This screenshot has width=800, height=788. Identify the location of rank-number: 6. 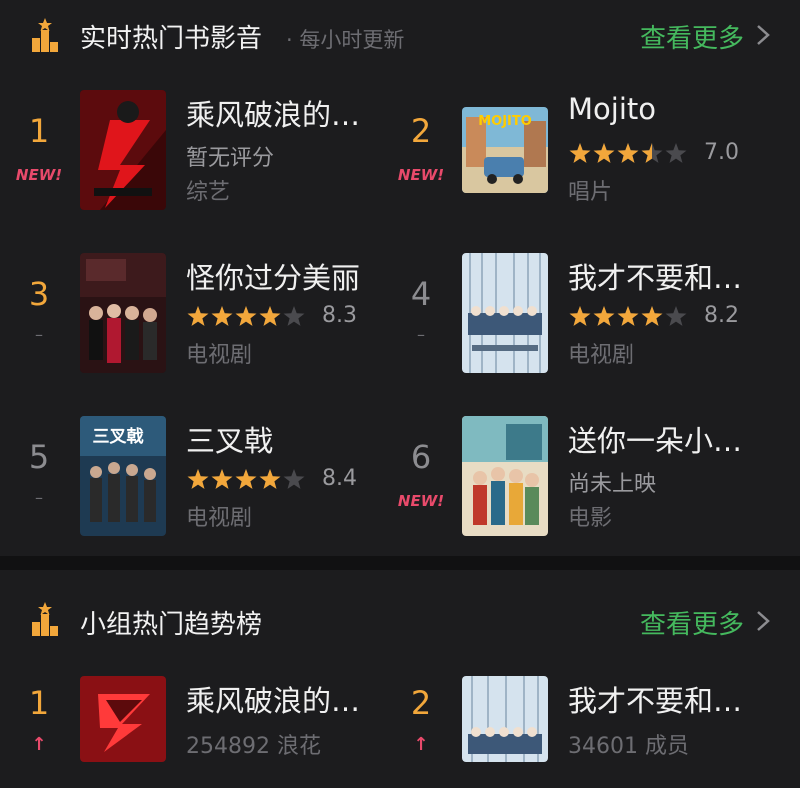
(421, 457).